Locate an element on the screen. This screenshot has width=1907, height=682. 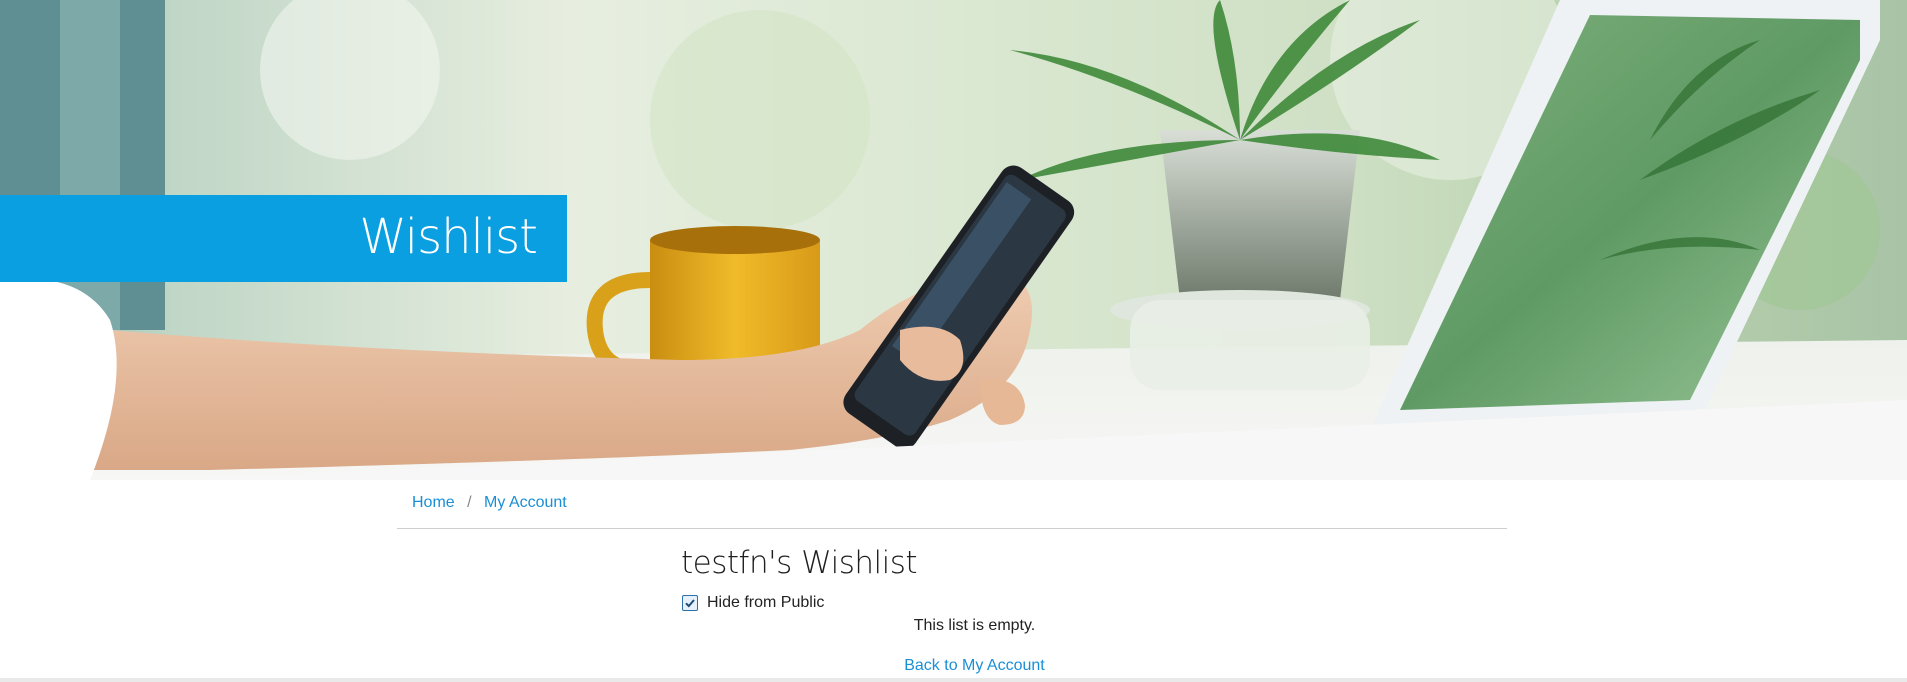
breadcrumb: Home / My Account is located at coordinates (952, 505).